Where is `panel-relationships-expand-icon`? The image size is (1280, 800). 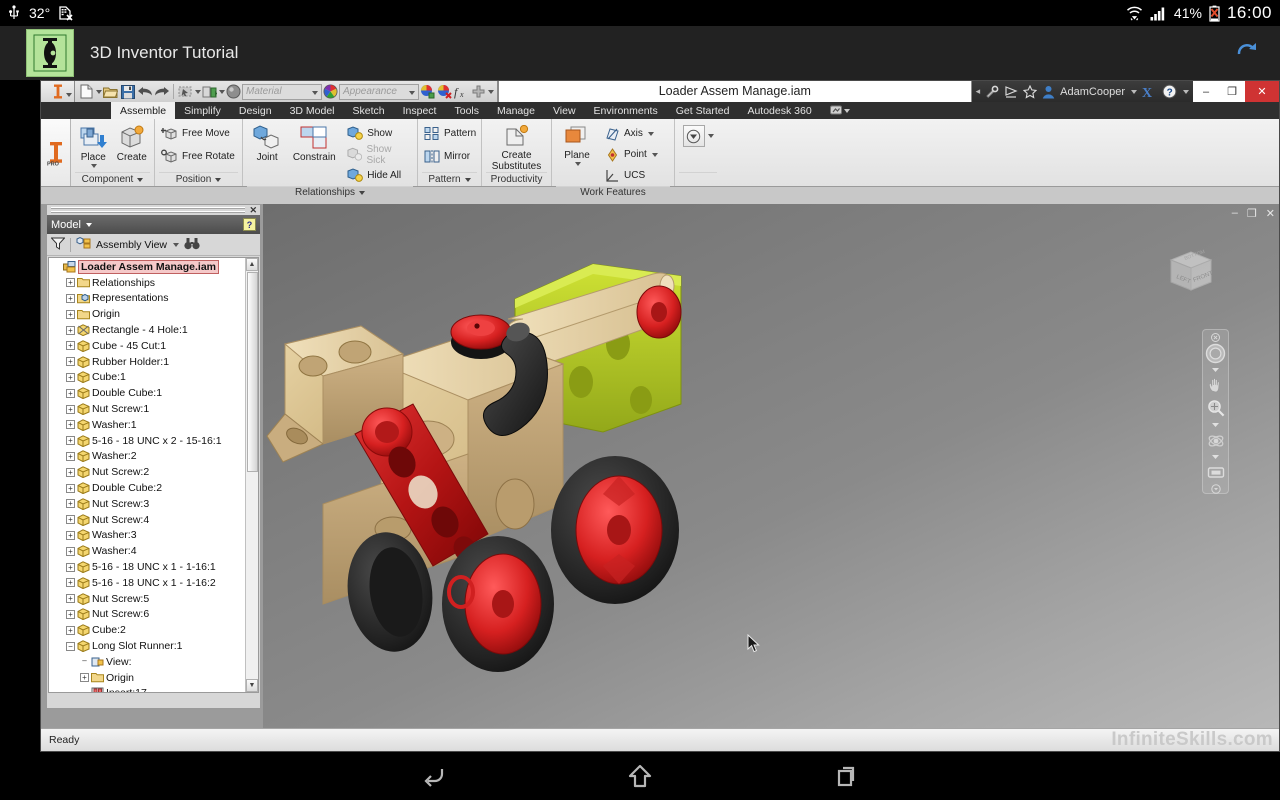 panel-relationships-expand-icon is located at coordinates (362, 192).